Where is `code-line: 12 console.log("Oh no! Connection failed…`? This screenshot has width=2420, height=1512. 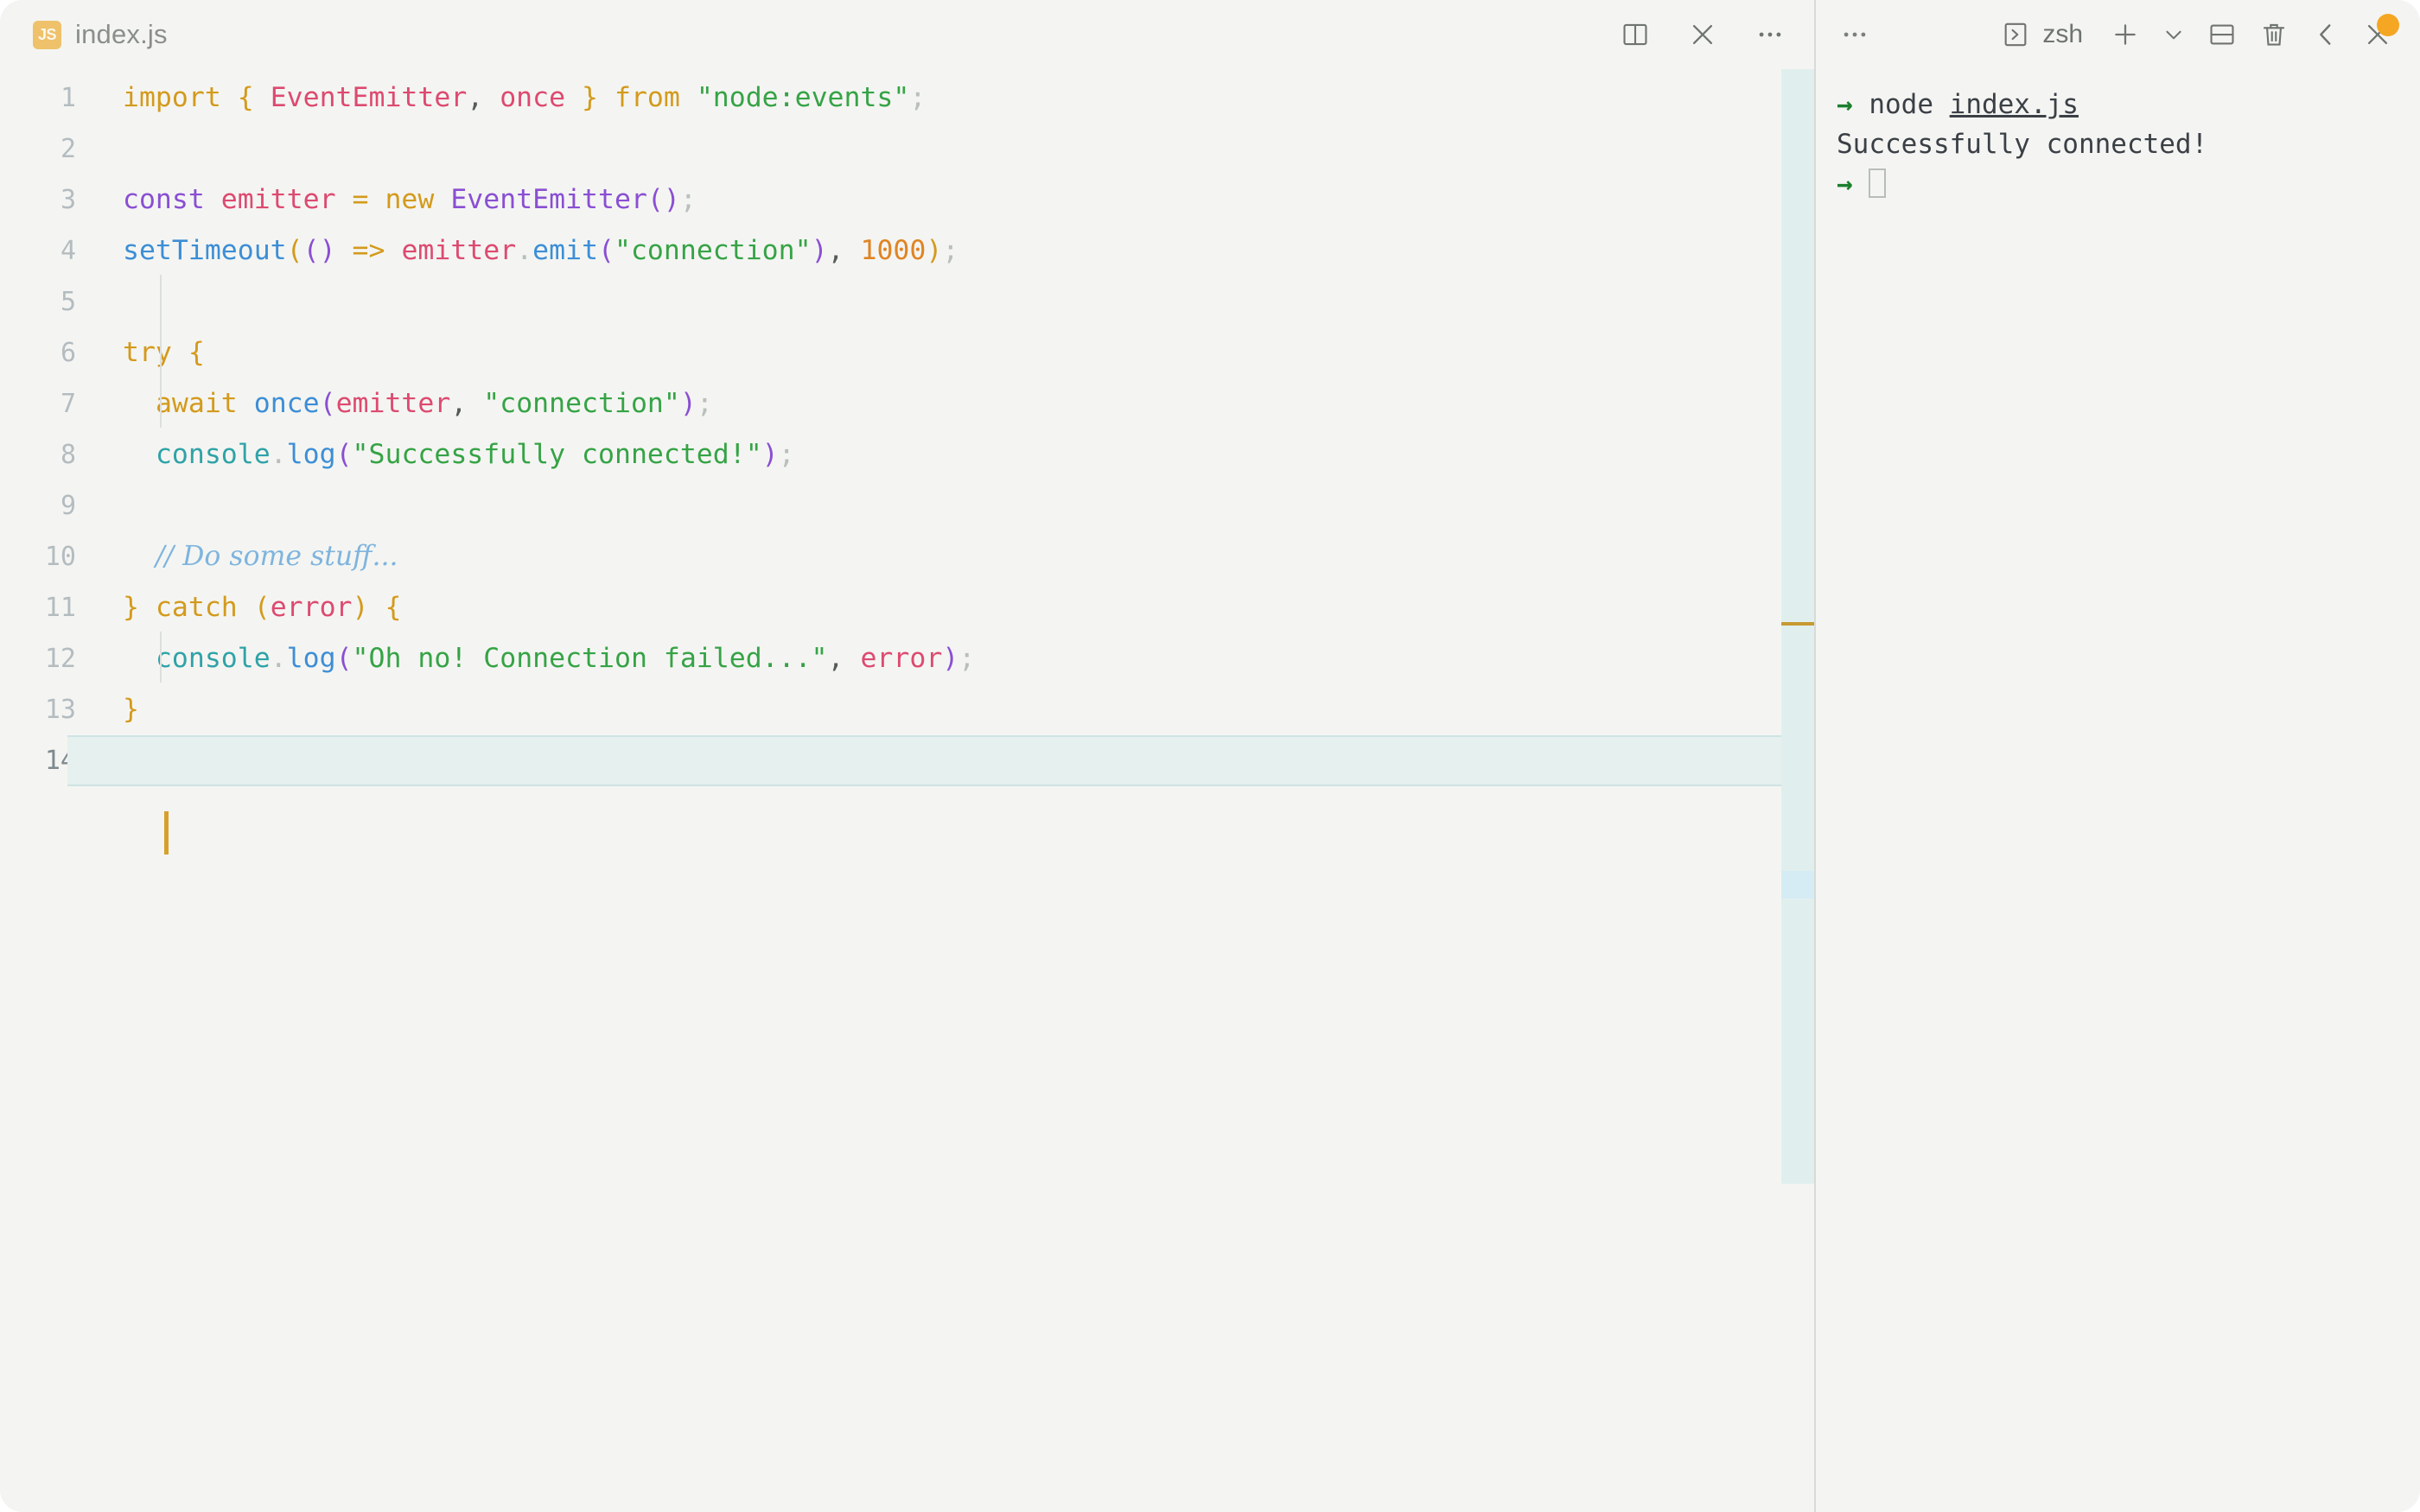 code-line: 12 console.log("Oh no! Connection failed… is located at coordinates (908, 658).